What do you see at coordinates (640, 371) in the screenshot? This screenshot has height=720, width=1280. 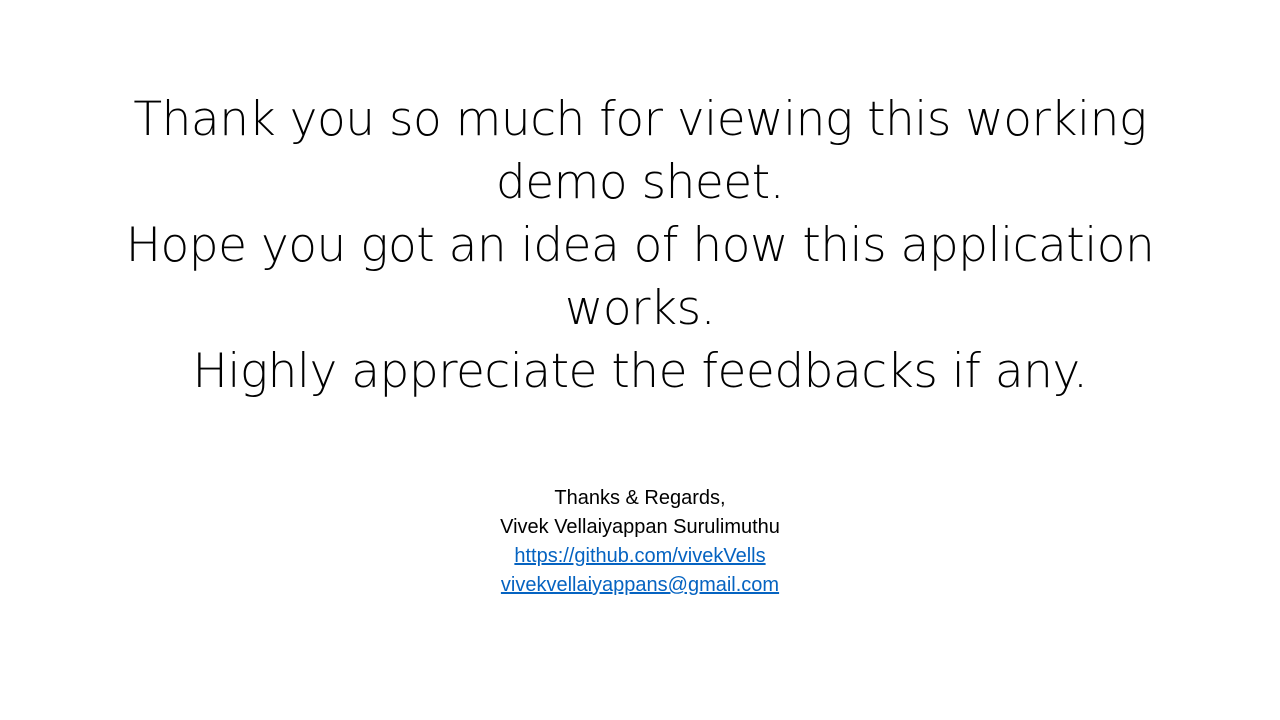 I see `message-line: Highly appreciate the feedbacks if any.` at bounding box center [640, 371].